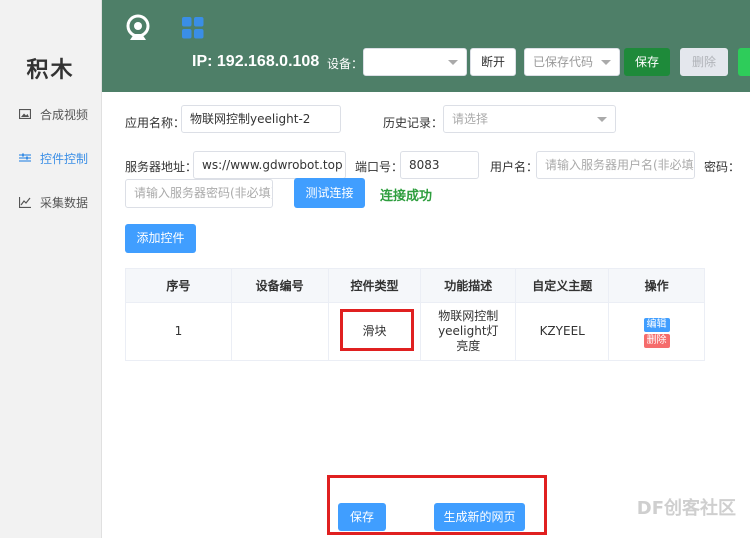 This screenshot has width=750, height=538. Describe the element at coordinates (406, 196) in the screenshot. I see `connection-status: 连接成功` at that location.